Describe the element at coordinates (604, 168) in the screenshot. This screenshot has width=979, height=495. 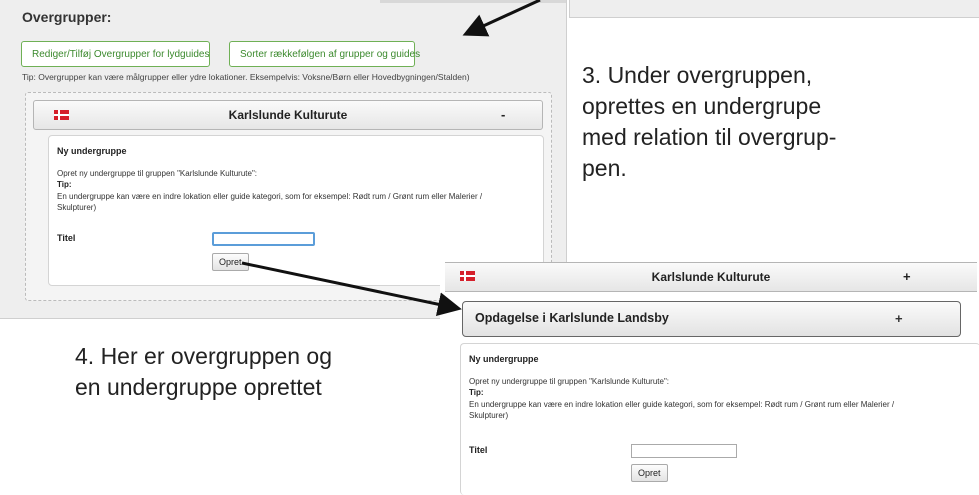
I see `note-line: pen.` at that location.